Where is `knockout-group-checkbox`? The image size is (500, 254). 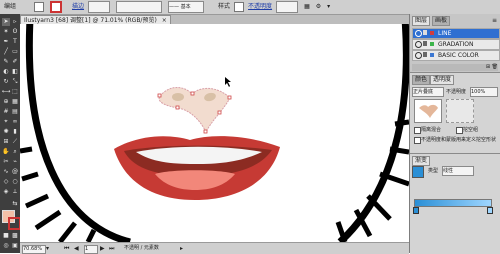
knockout-group-checkbox is located at coordinates (459, 130).